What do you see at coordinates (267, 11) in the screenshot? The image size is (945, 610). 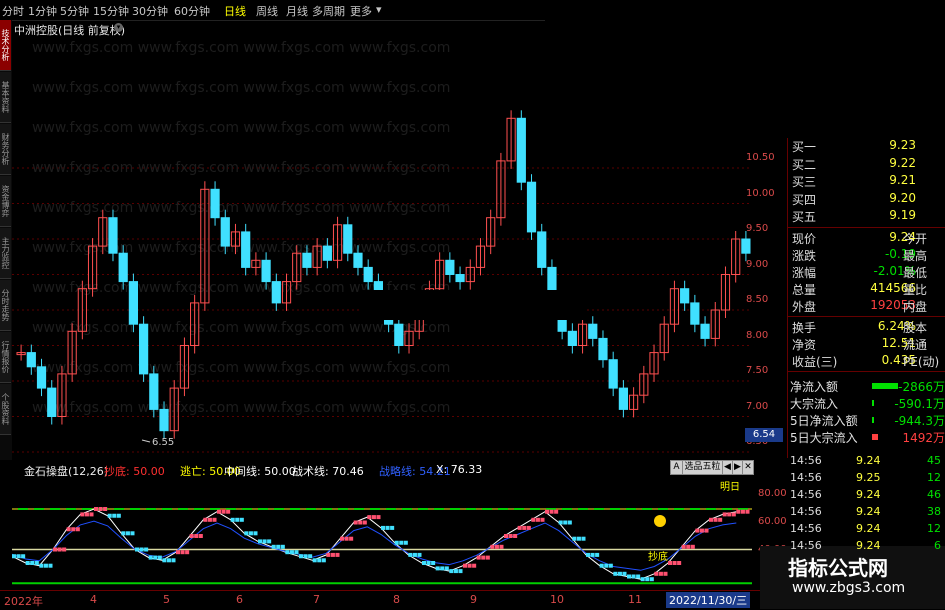 I see `period-tab-7: 周线` at bounding box center [267, 11].